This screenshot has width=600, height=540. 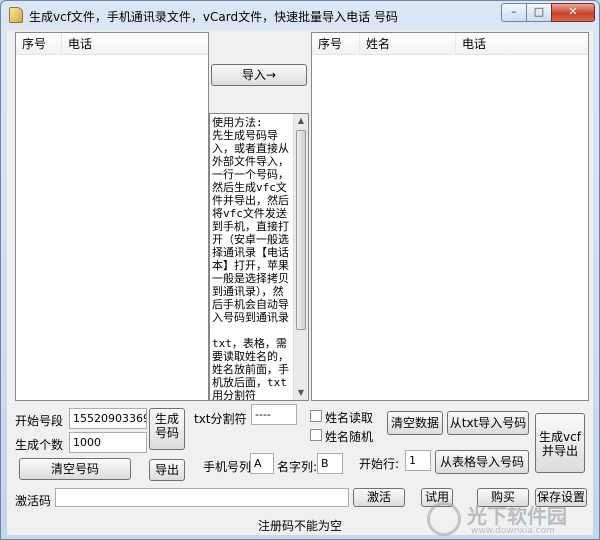 What do you see at coordinates (227, 467) in the screenshot?
I see `phone-column-label: 手机号列` at bounding box center [227, 467].